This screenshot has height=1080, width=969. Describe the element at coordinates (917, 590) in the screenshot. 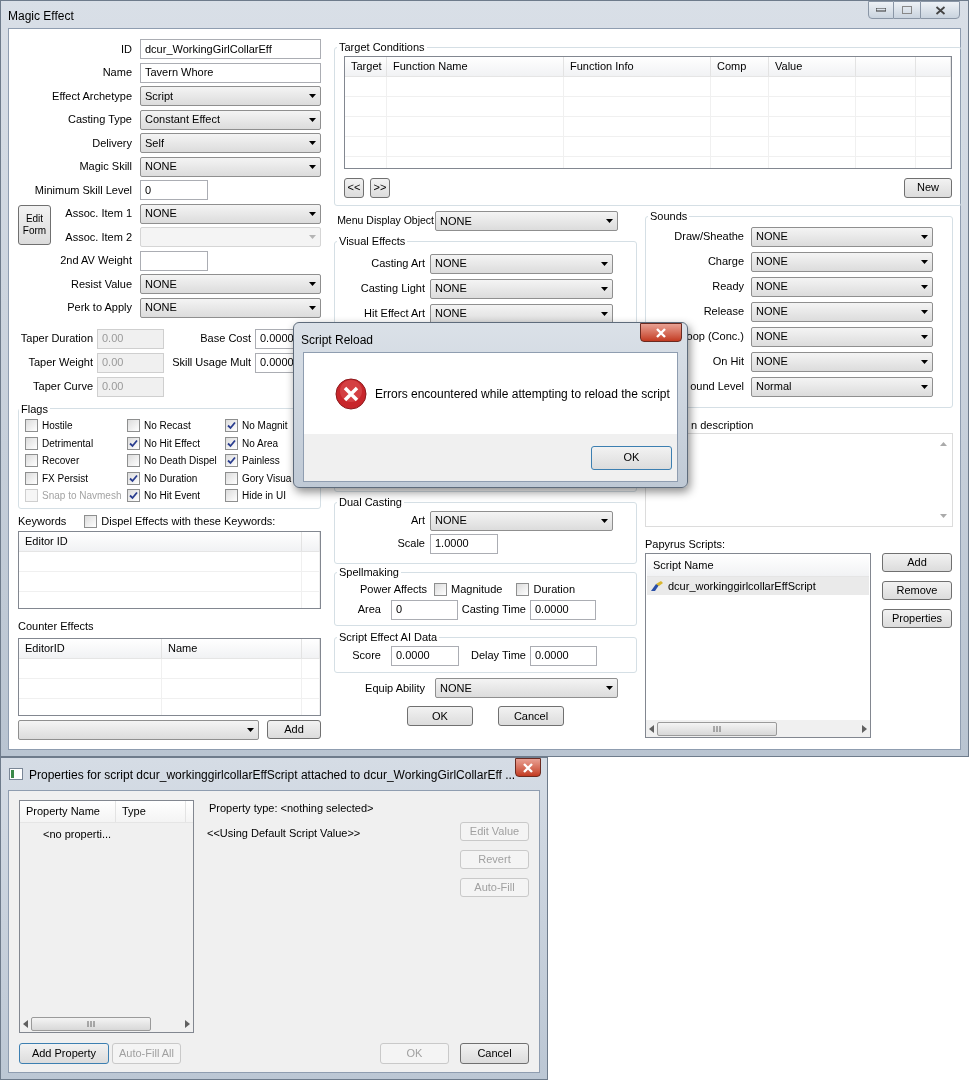

I see `button: Remove` at that location.